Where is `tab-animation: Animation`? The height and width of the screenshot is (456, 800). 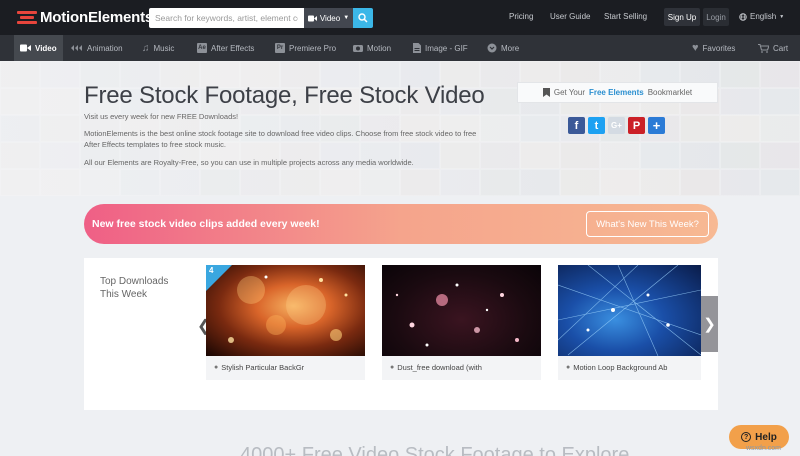 tab-animation: Animation is located at coordinates (97, 48).